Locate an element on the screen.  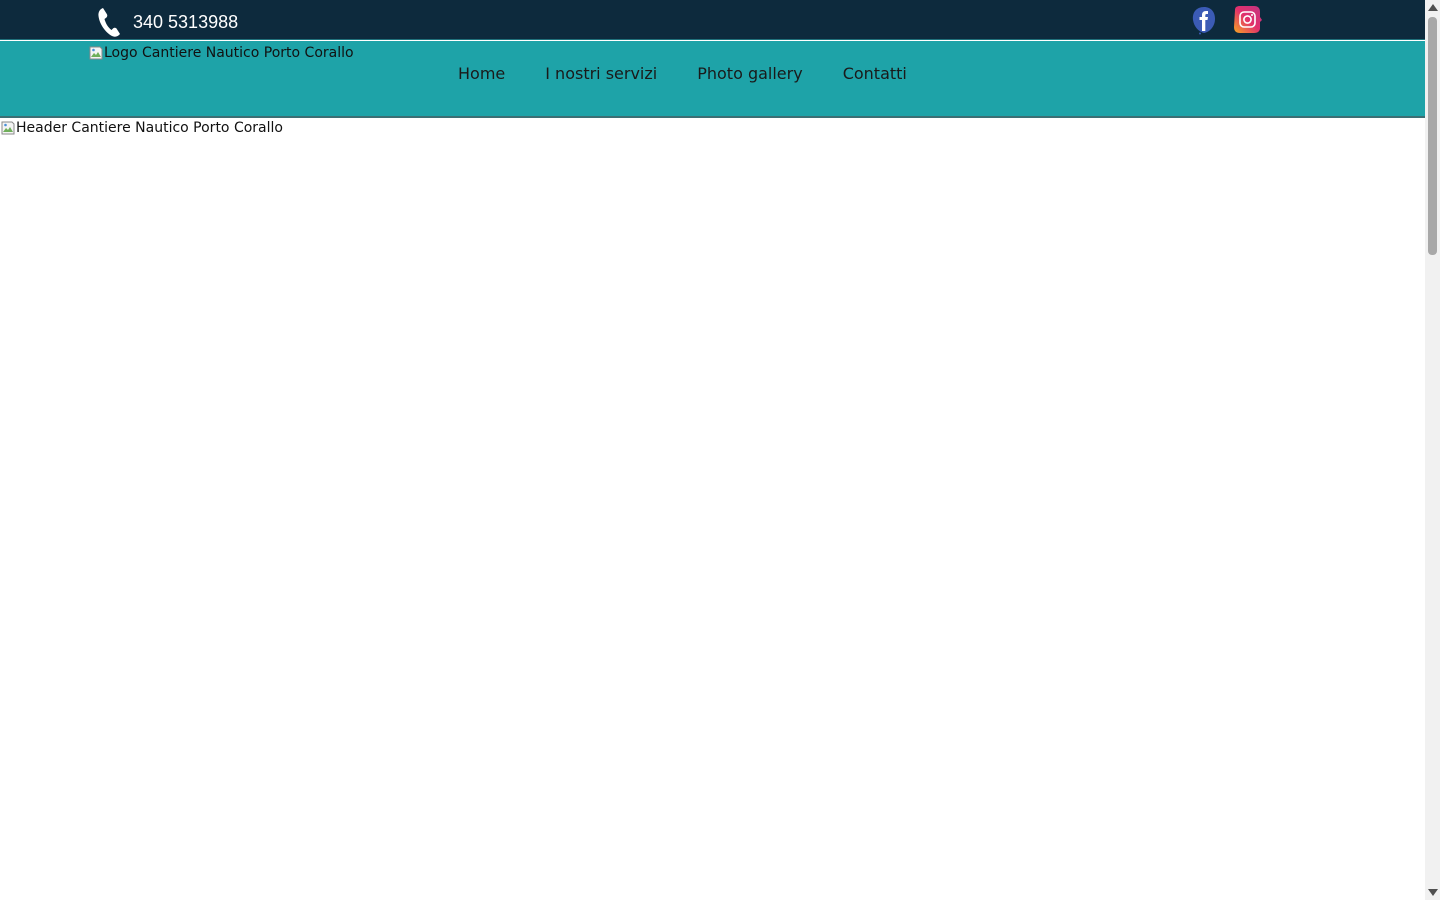
instagram-icon is located at coordinates (1247, 20).